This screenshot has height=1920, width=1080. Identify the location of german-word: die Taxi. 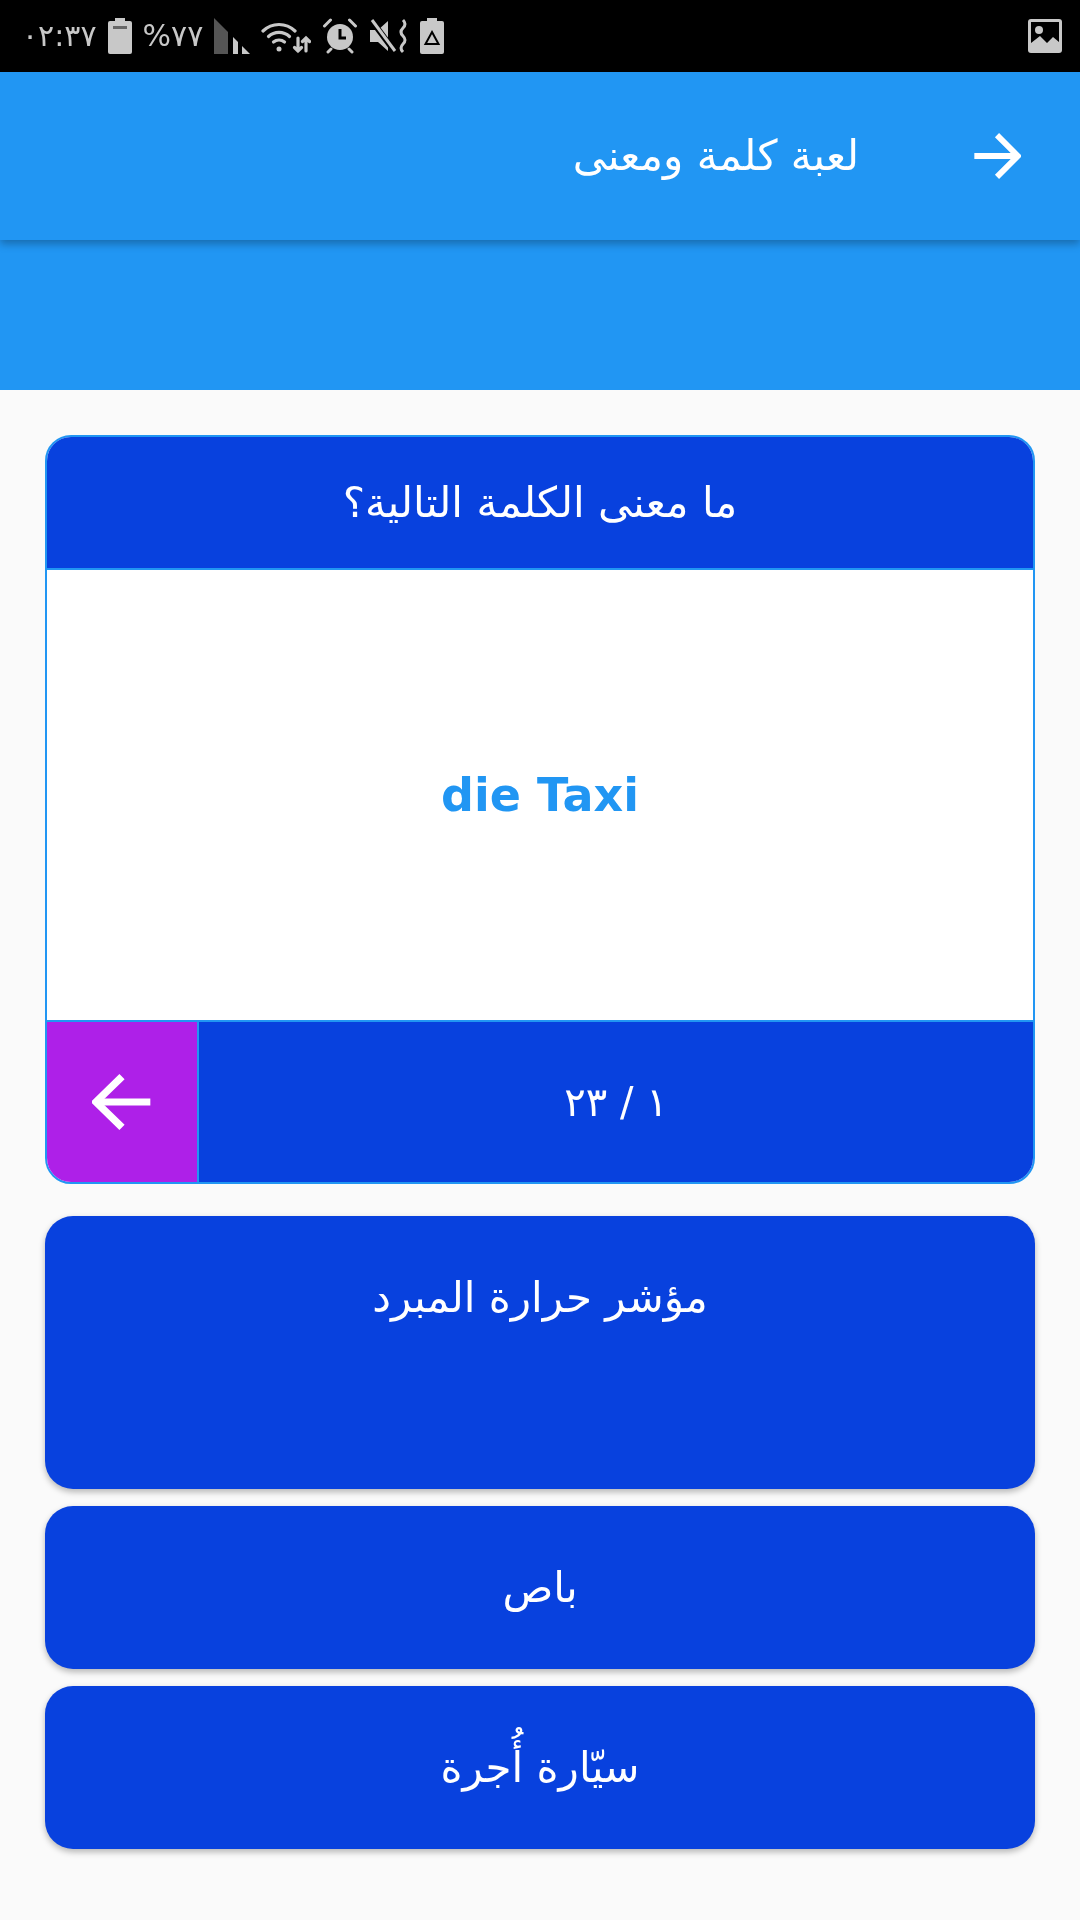
(540, 795).